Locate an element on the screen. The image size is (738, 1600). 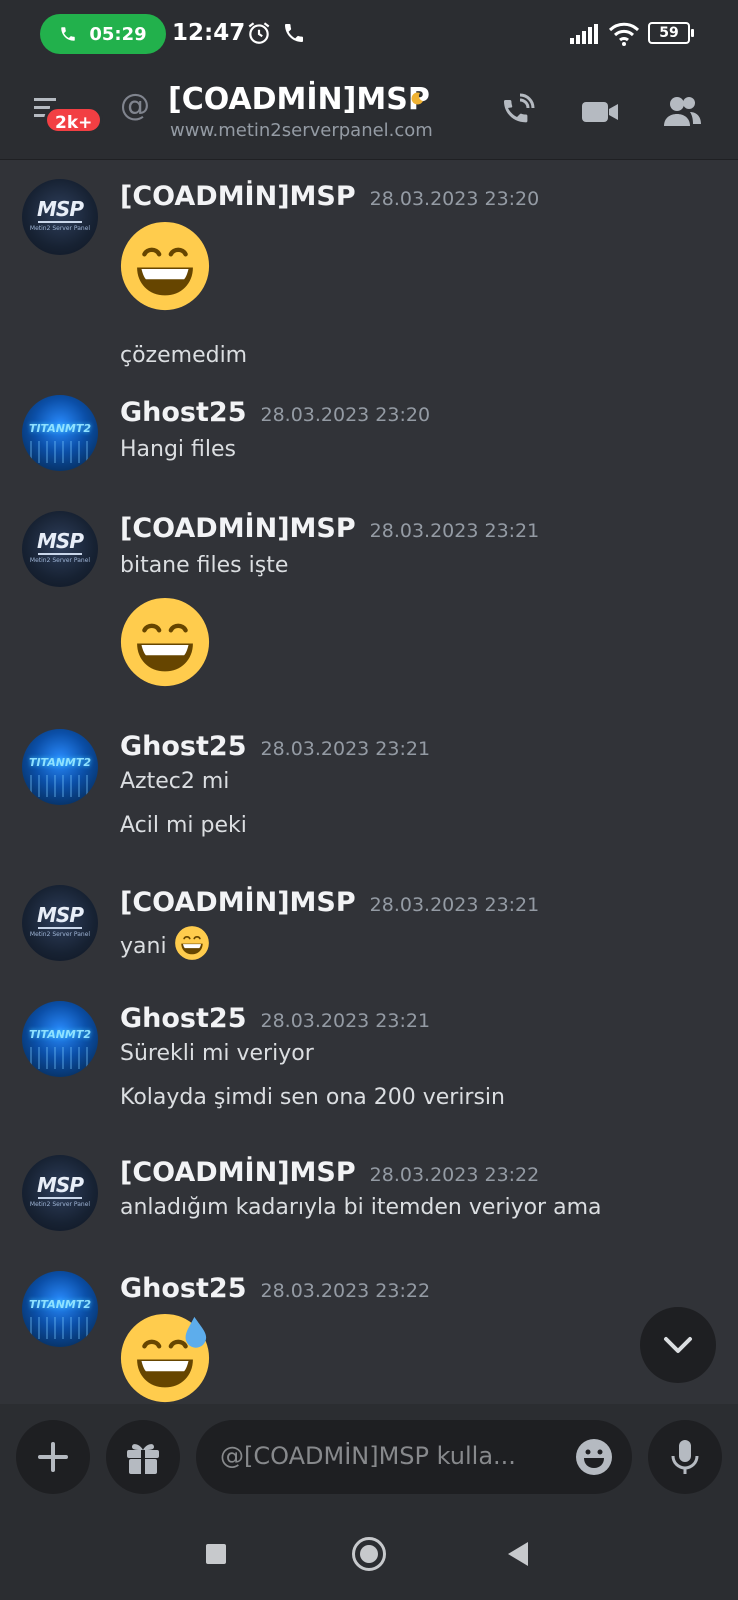
plus-icon is located at coordinates (53, 1457).